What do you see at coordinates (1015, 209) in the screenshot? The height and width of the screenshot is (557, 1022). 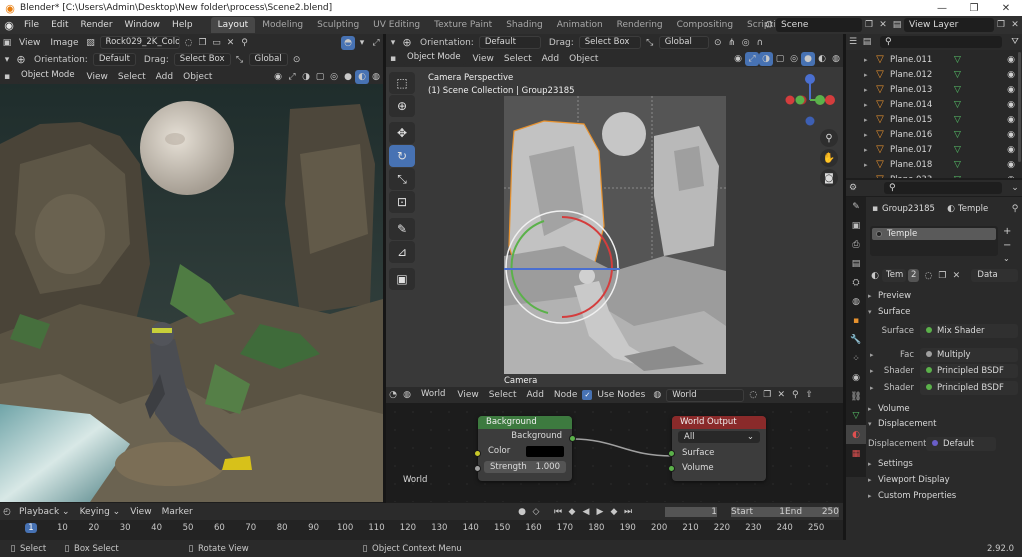 I see `props-pin-icon: ⚲` at bounding box center [1015, 209].